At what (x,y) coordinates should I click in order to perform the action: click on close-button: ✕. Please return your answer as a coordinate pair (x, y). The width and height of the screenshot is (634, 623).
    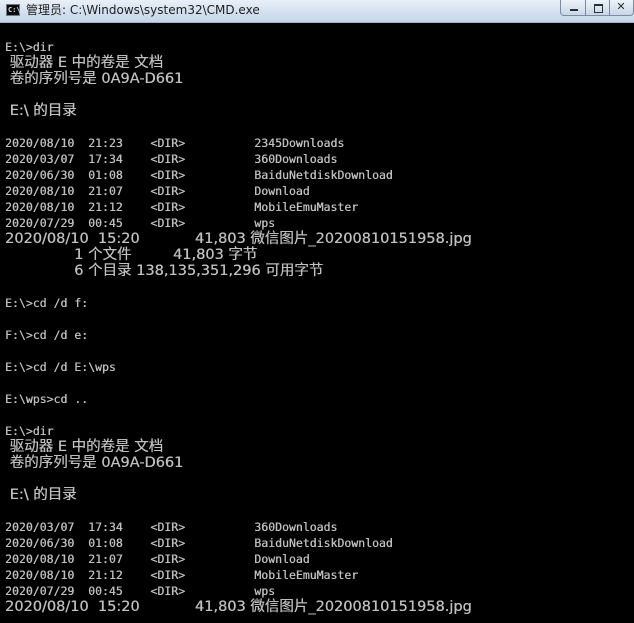
    Looking at the image, I should click on (622, 8).